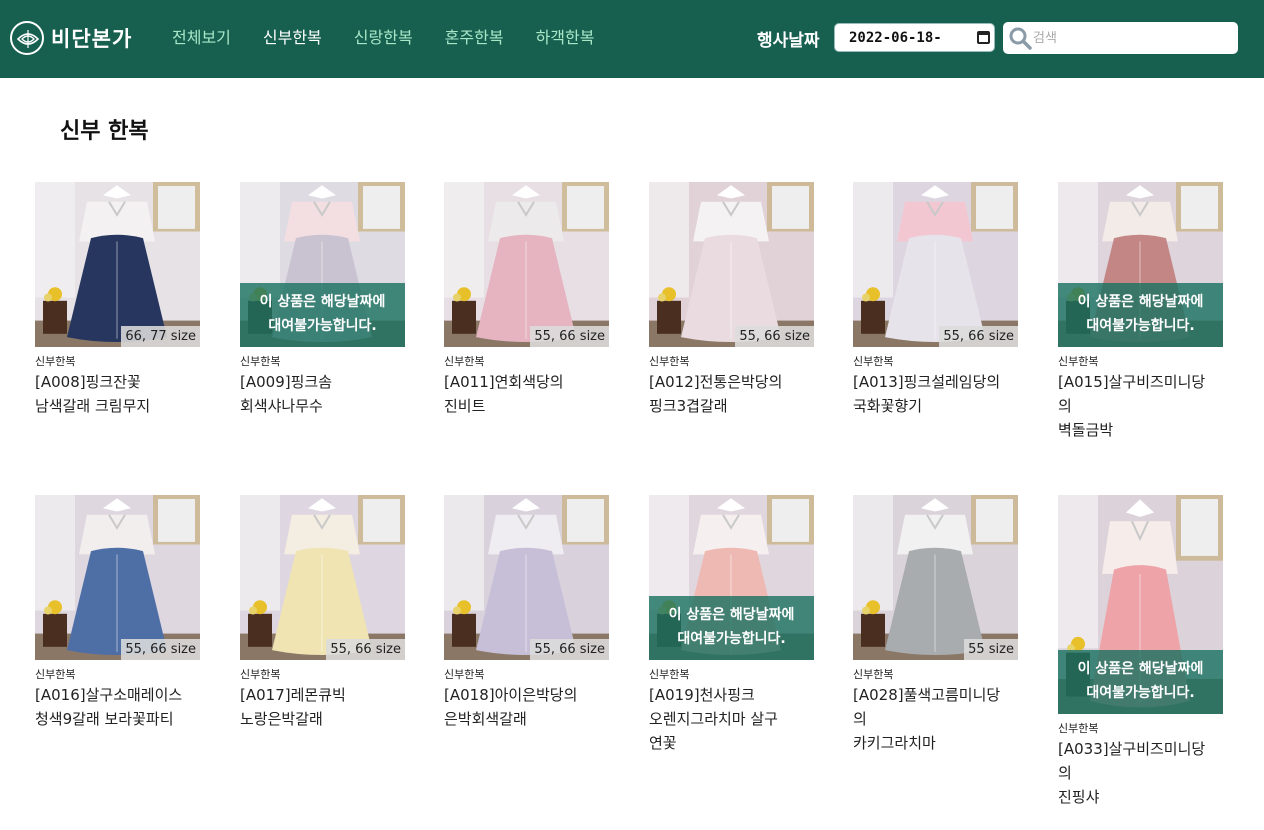 This screenshot has height=830, width=1264. What do you see at coordinates (935, 577) in the screenshot?
I see `product-image: 55 size` at bounding box center [935, 577].